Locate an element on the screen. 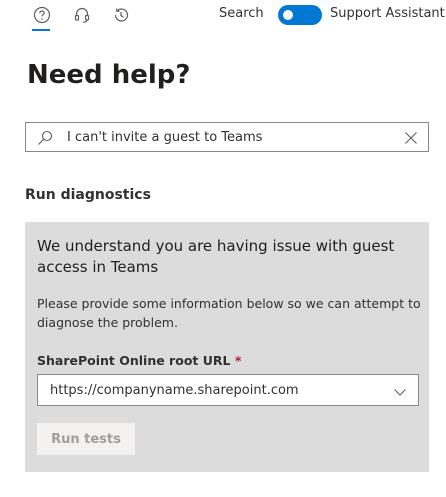 Image resolution: width=446 pixels, height=497 pixels. search-mode-label: Search is located at coordinates (241, 13).